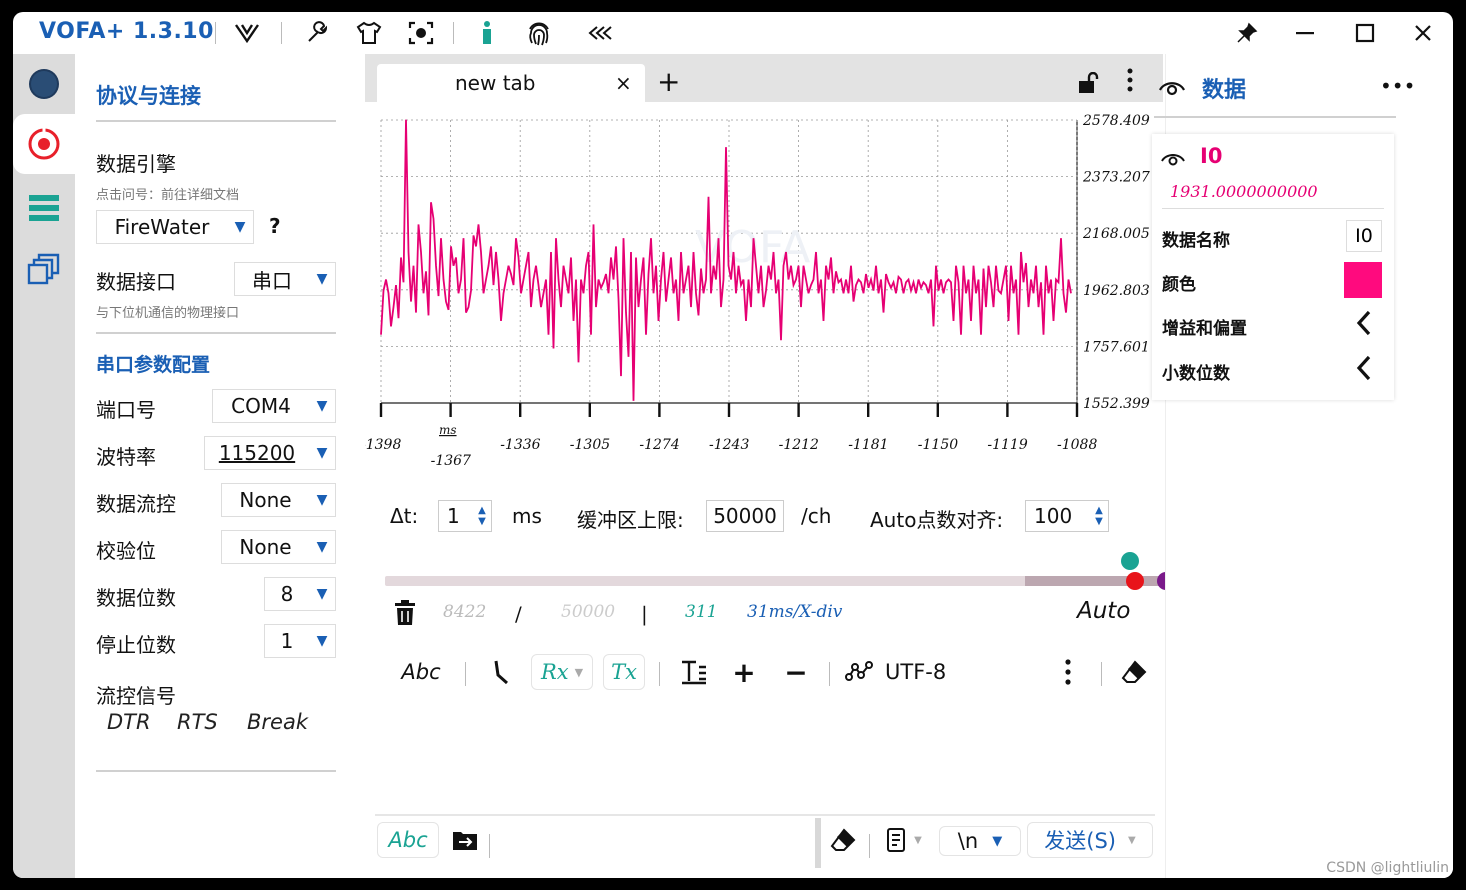 Image resolution: width=1466 pixels, height=890 pixels. I want to click on send-abc-mode-button: Abc, so click(408, 840).